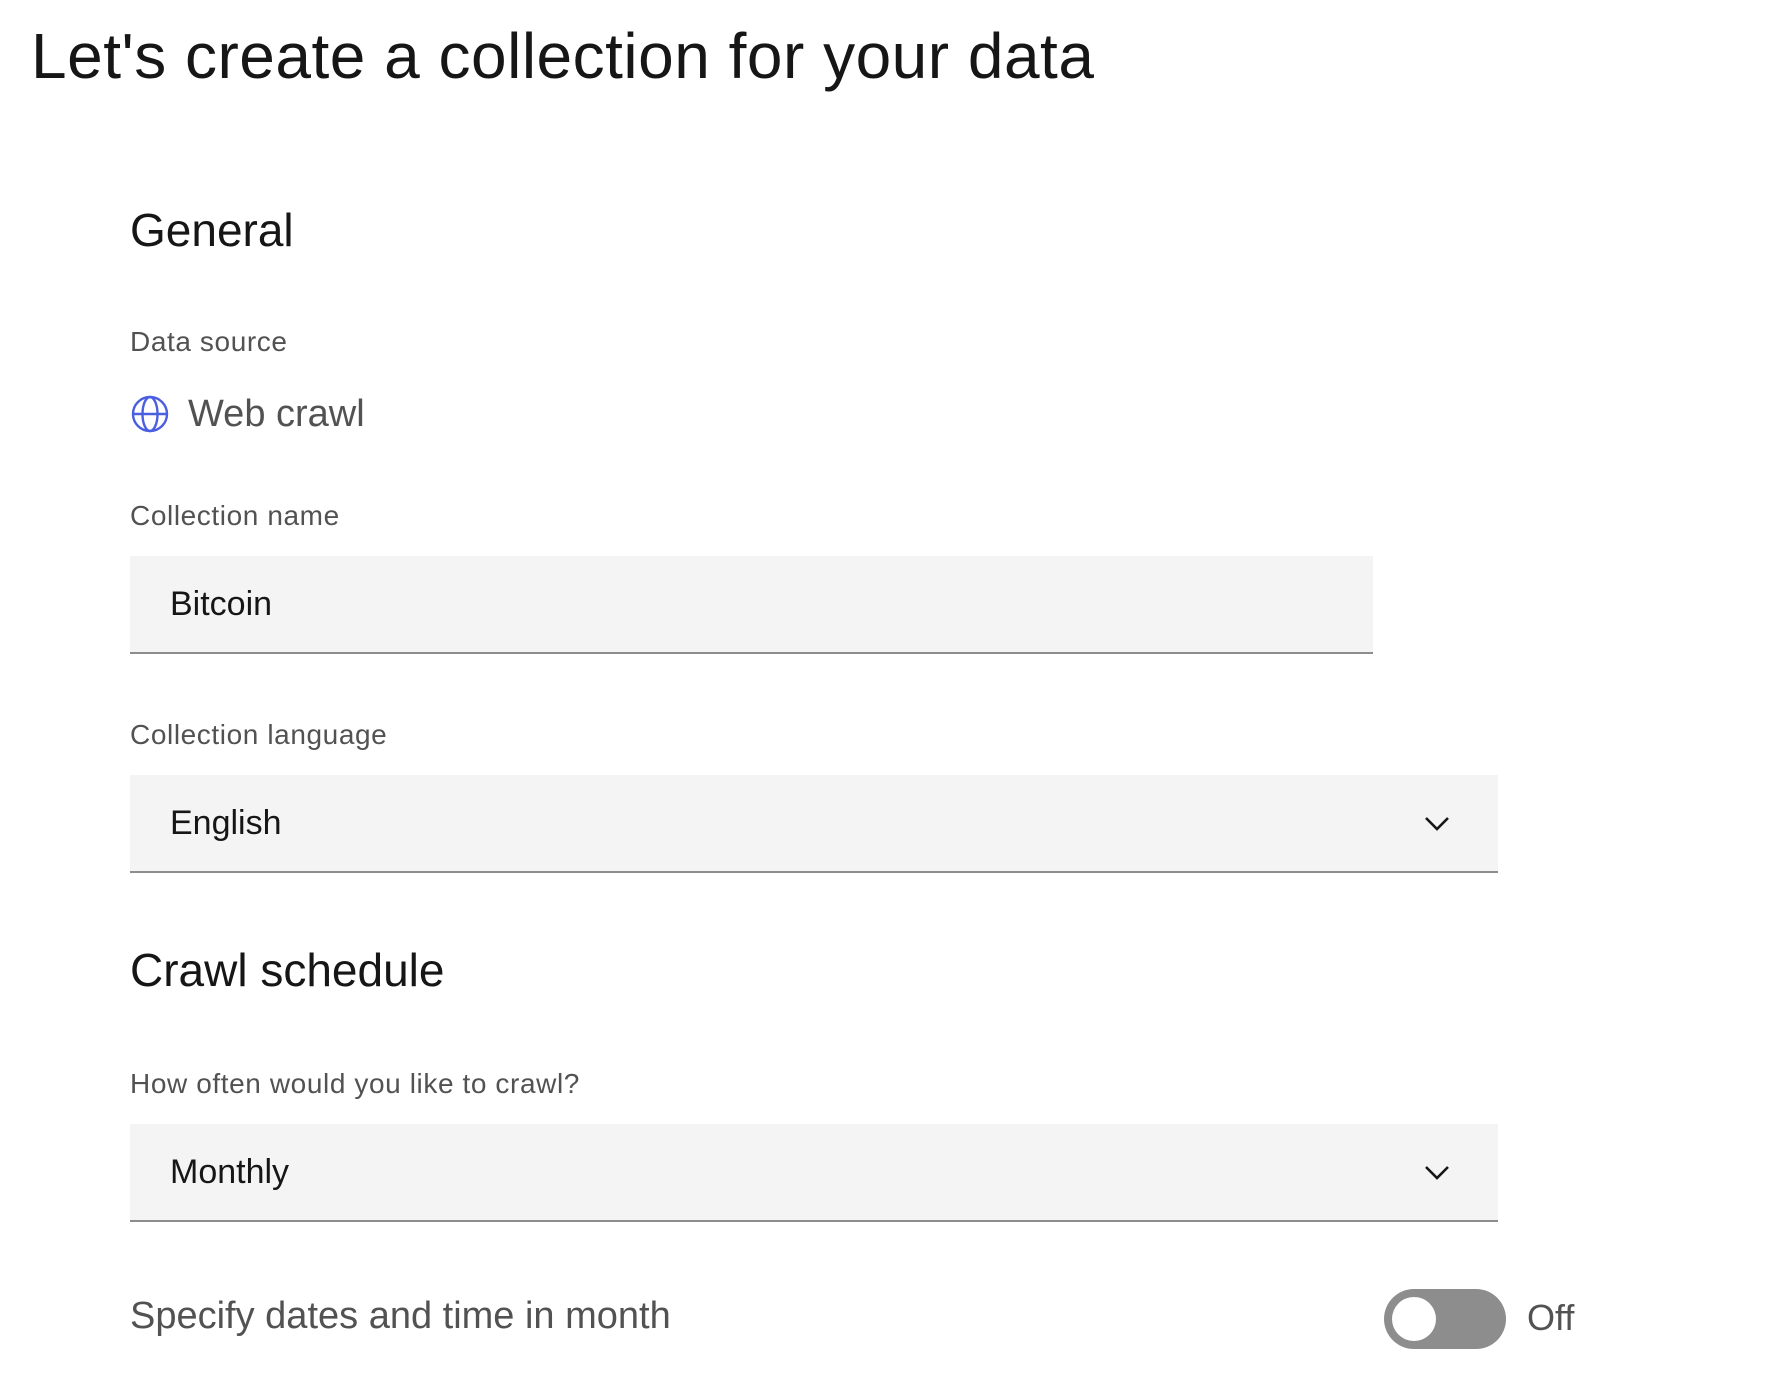 This screenshot has width=1773, height=1394. What do you see at coordinates (1414, 1319) in the screenshot?
I see `toggle-knob` at bounding box center [1414, 1319].